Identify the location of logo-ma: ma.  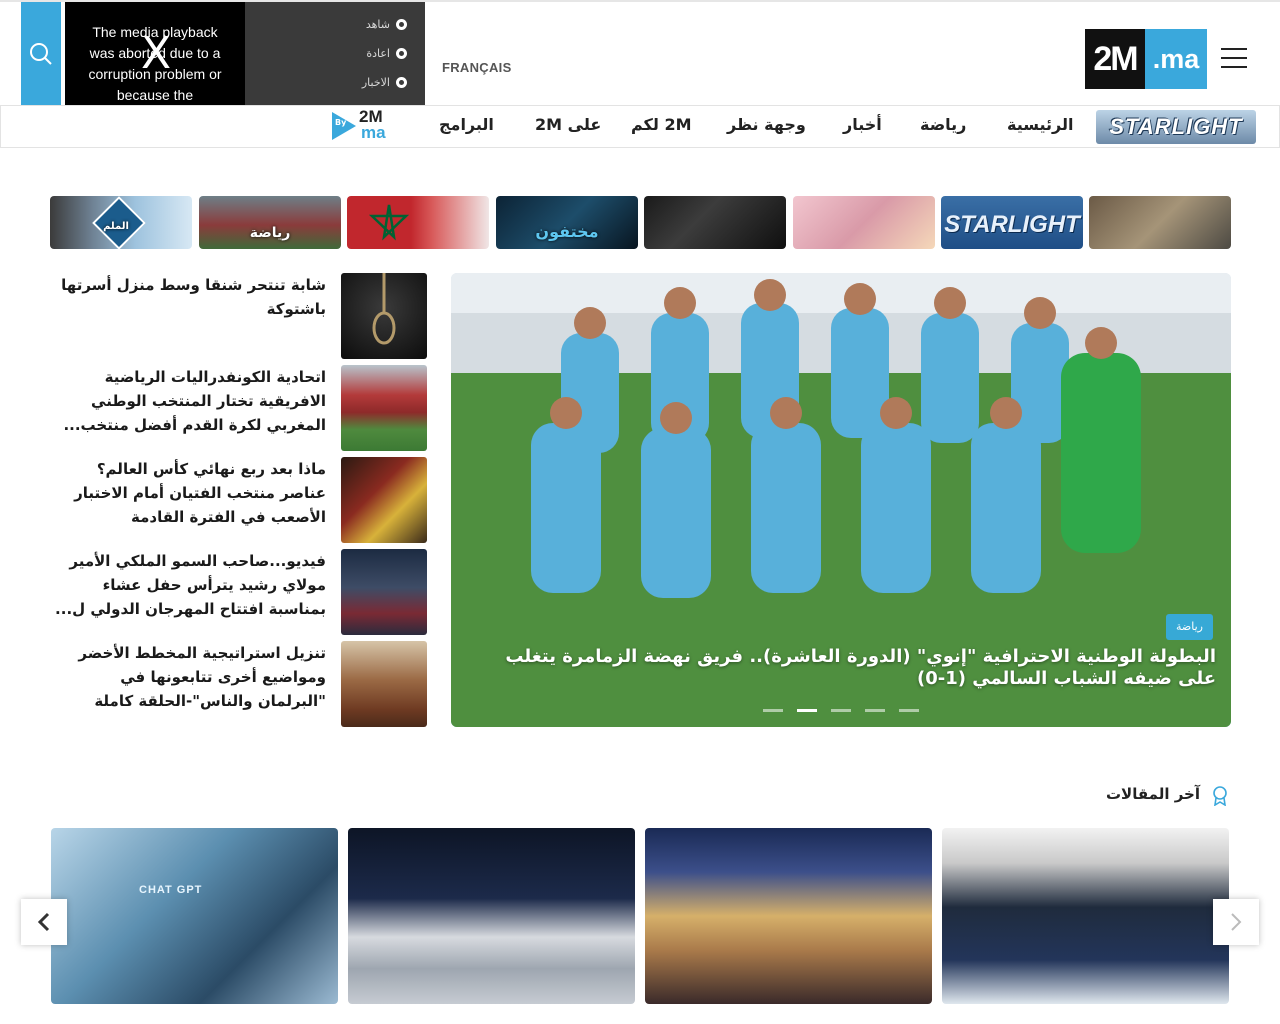
(373, 132).